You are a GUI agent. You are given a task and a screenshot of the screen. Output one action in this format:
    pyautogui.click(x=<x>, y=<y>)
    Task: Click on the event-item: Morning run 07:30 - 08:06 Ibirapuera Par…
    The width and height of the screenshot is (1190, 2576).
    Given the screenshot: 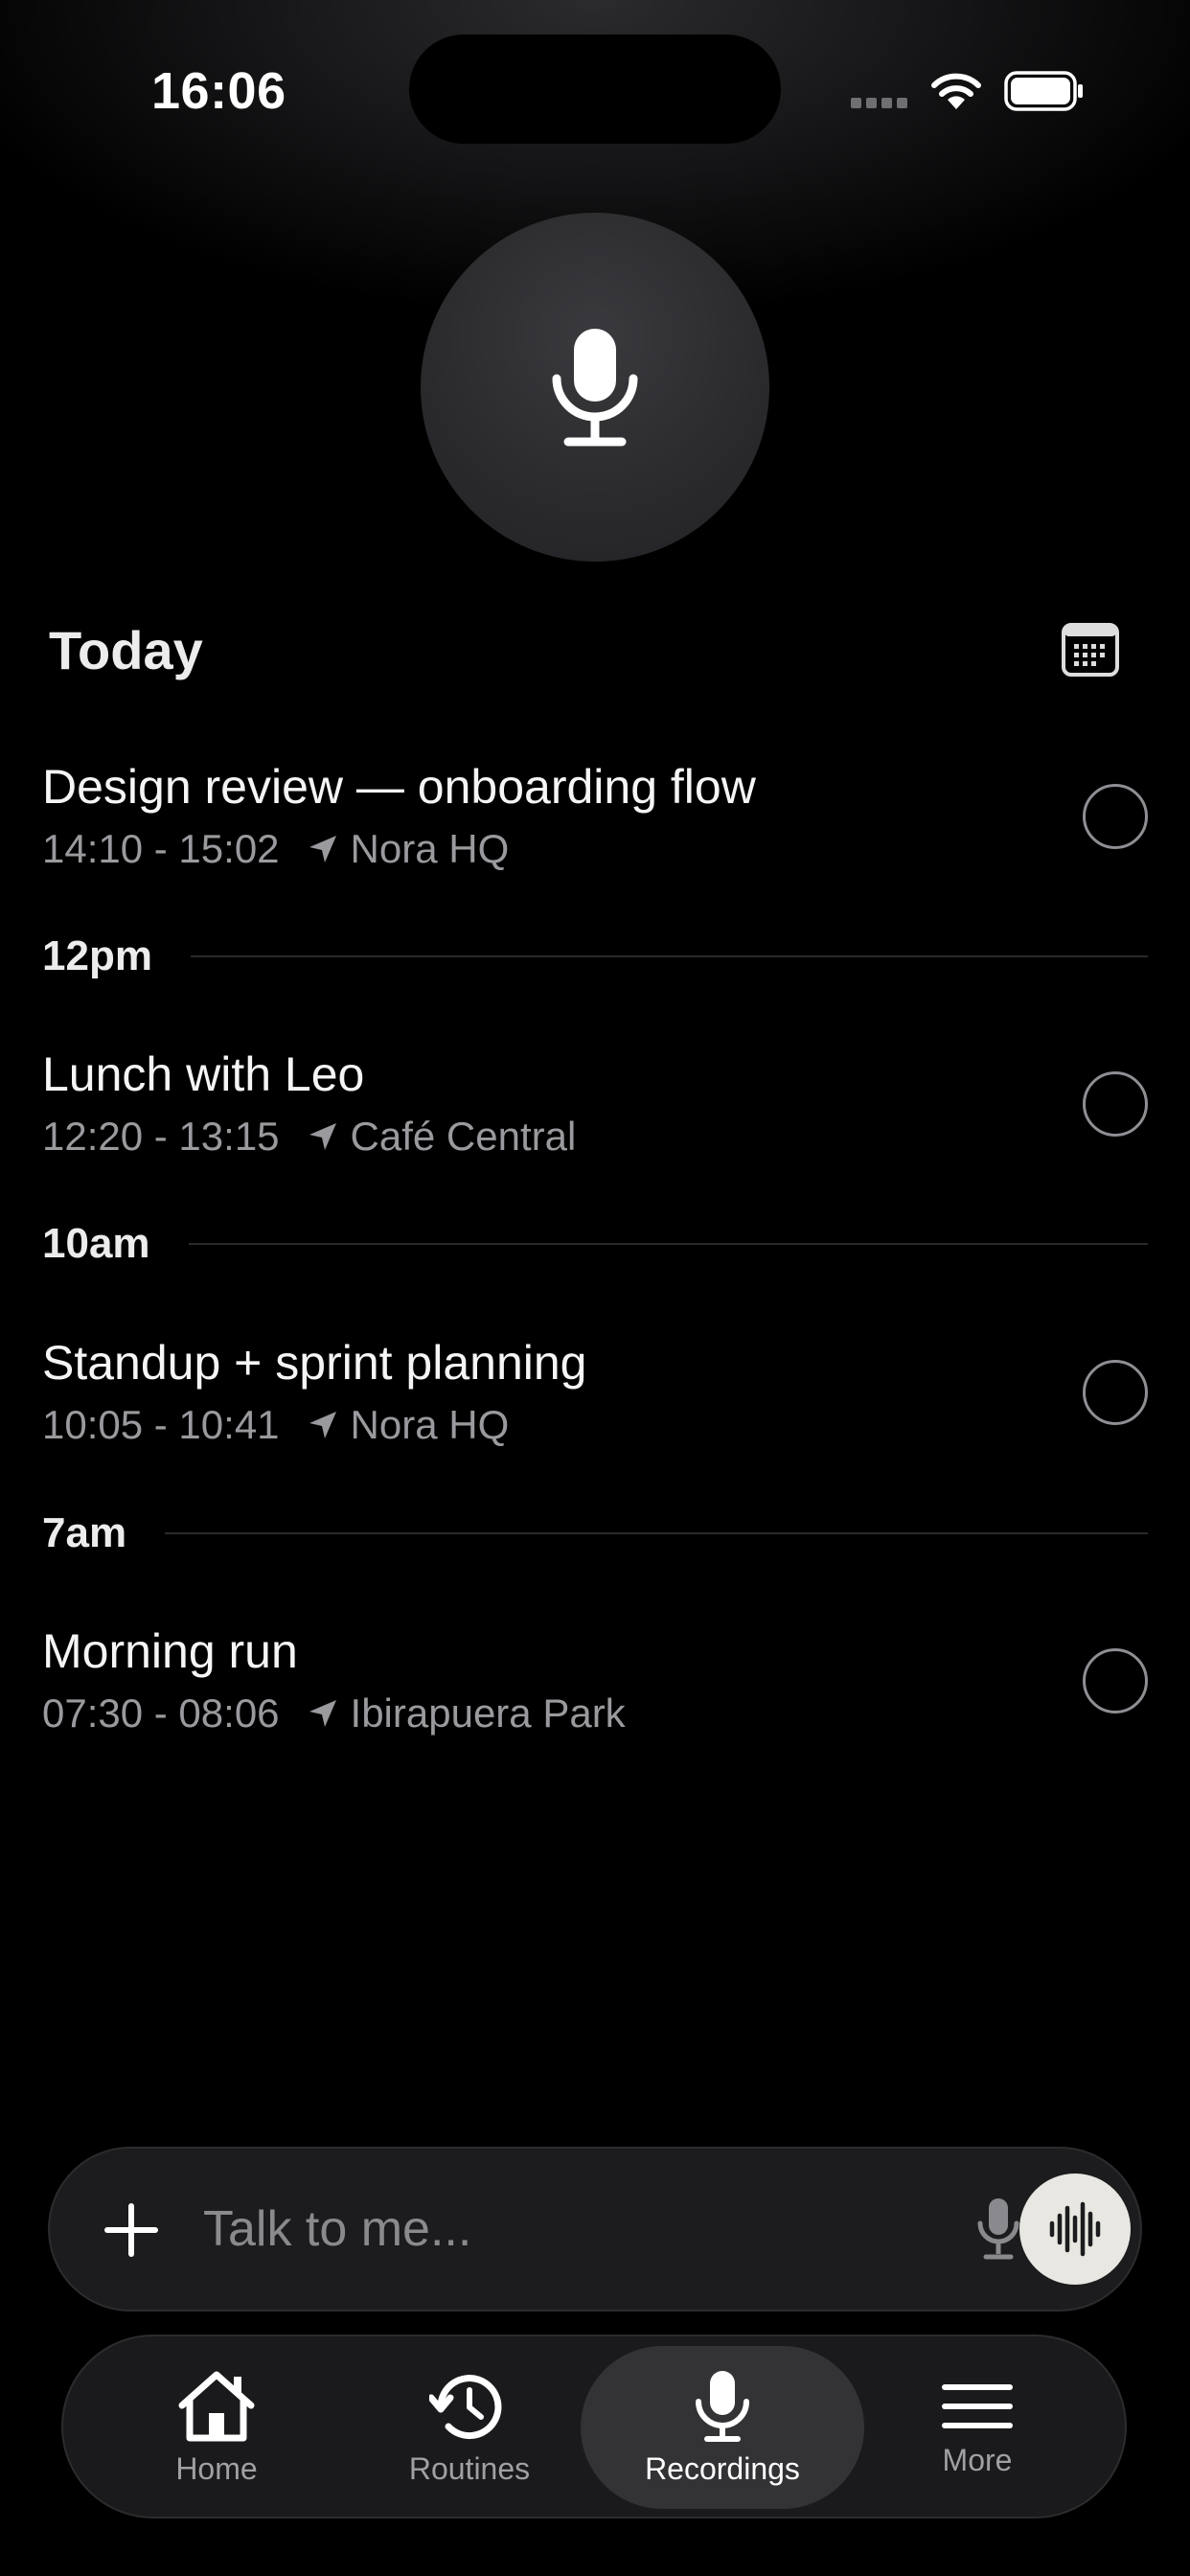 What is the action you would take?
    pyautogui.click(x=595, y=1690)
    